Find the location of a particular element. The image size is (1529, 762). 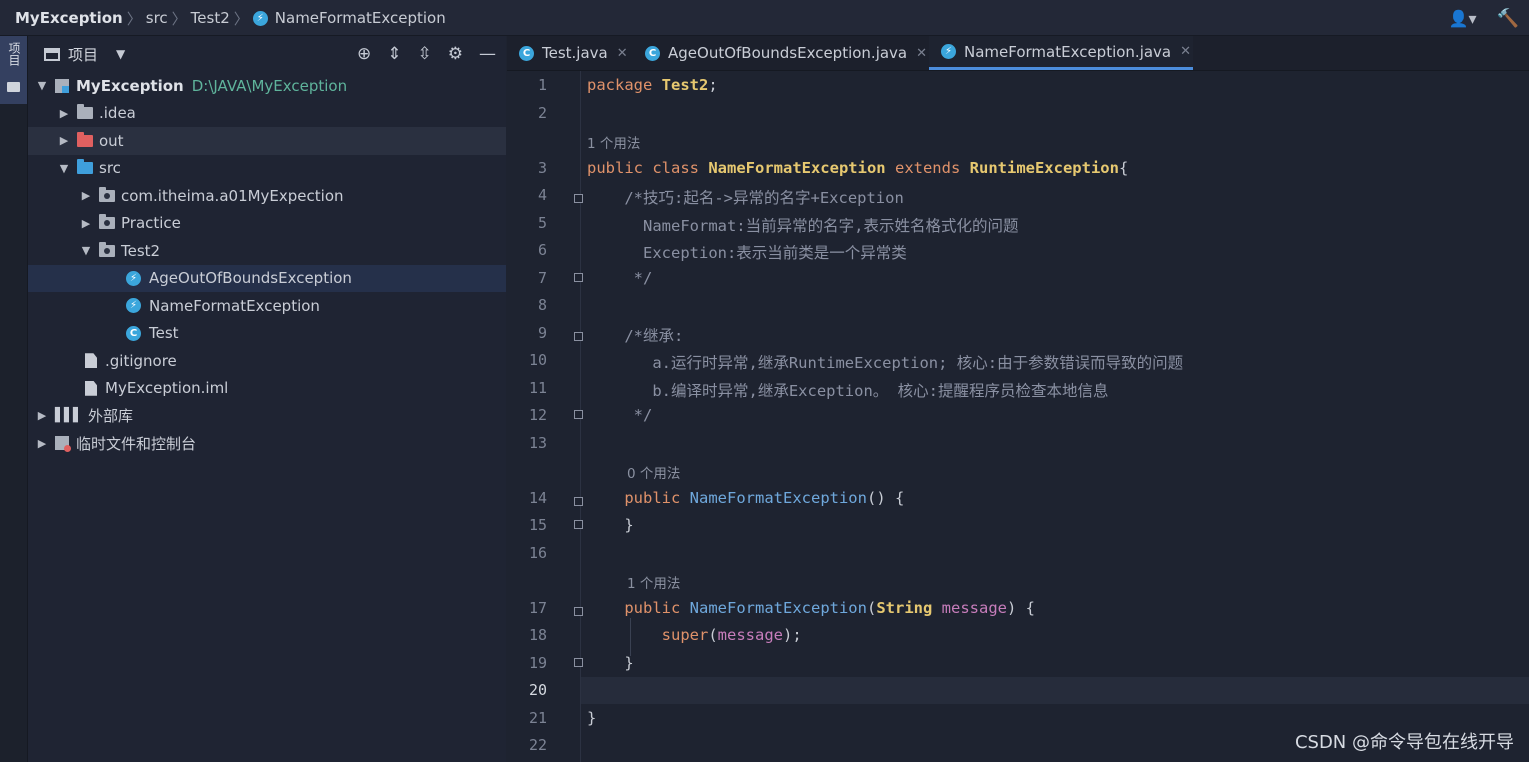

package-icon is located at coordinates (107, 222).